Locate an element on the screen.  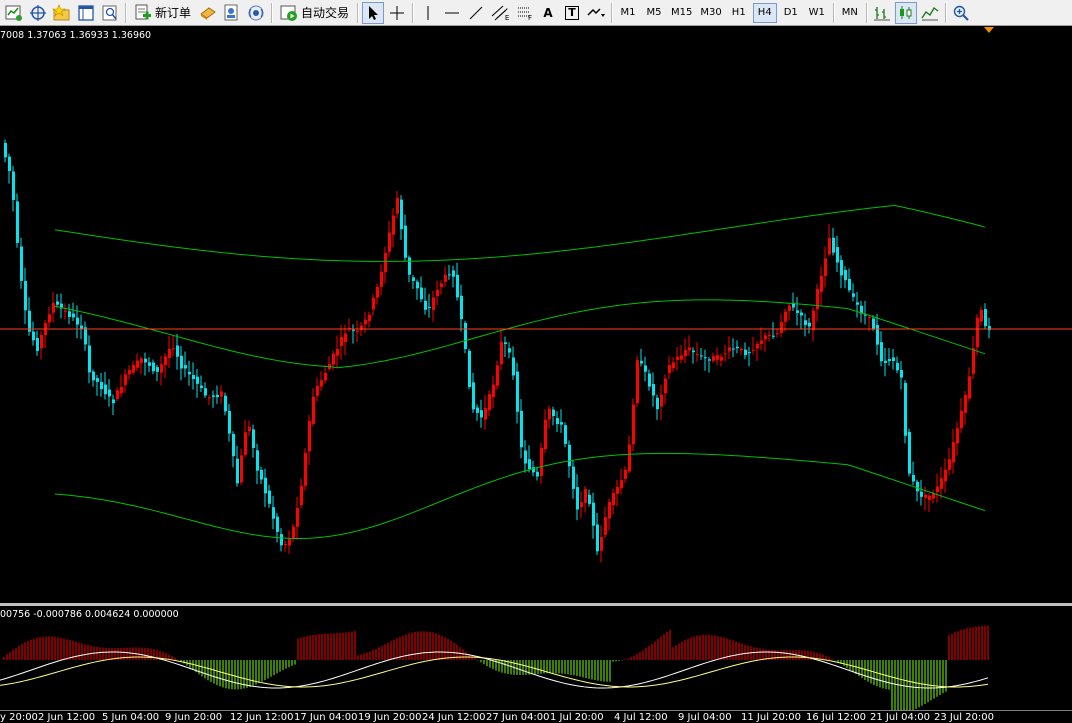
horizontal-line-icon is located at coordinates (452, 13).